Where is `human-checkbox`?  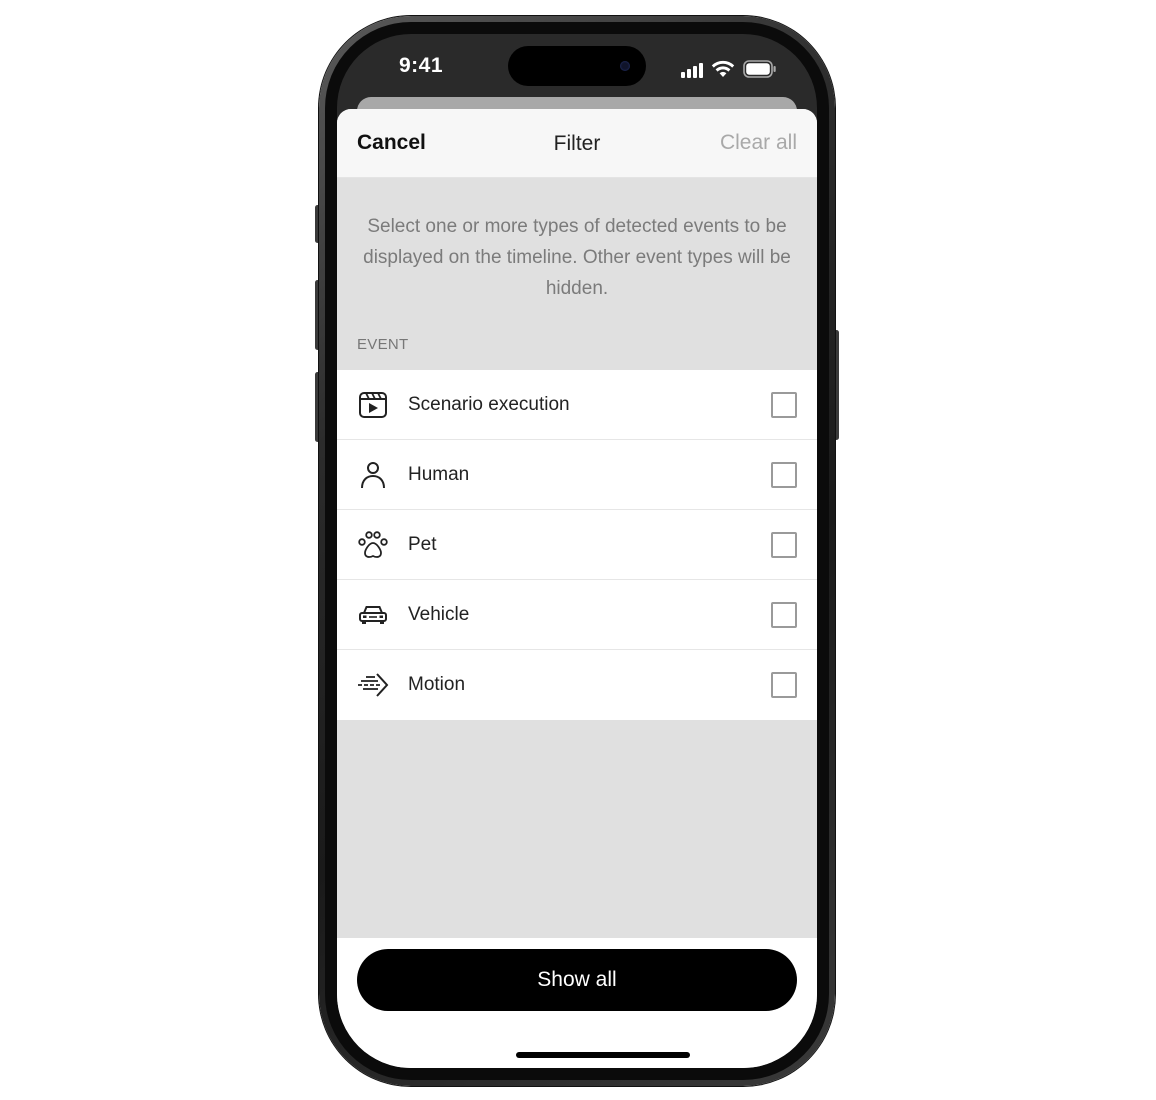 human-checkbox is located at coordinates (784, 474).